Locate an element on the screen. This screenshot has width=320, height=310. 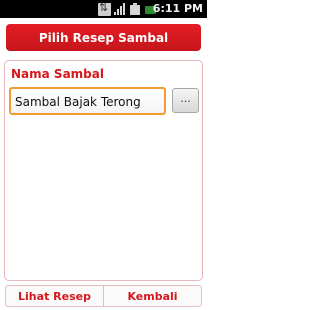
data-transfer-icon is located at coordinates (104, 8).